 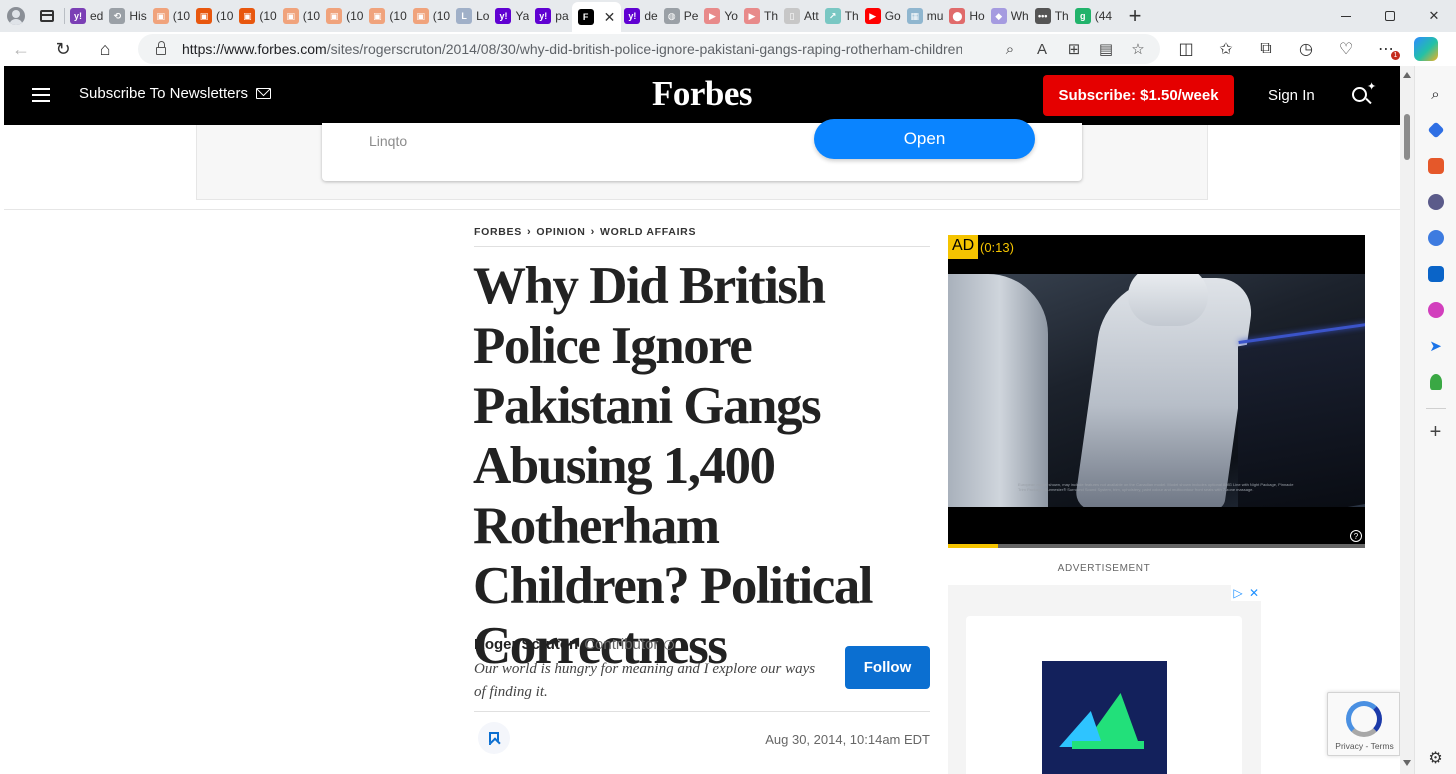 I want to click on browser-tab: ▶ Yo, so click(x=721, y=16).